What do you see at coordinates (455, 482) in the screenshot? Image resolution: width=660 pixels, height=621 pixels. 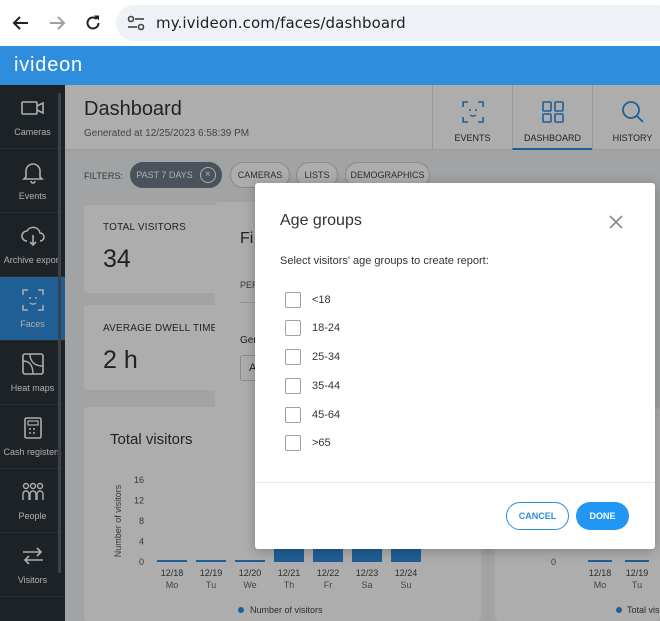 I see `dialog-divider` at bounding box center [455, 482].